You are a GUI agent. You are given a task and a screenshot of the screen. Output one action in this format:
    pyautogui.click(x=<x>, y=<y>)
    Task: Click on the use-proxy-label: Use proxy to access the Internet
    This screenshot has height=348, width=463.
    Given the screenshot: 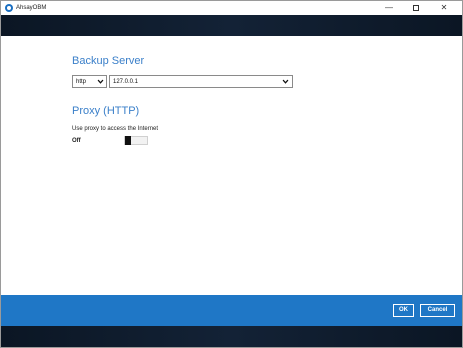 What is the action you would take?
    pyautogui.click(x=115, y=129)
    